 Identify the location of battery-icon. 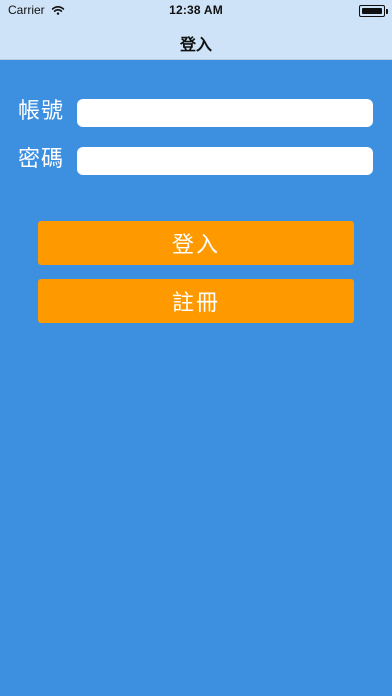
(373, 11).